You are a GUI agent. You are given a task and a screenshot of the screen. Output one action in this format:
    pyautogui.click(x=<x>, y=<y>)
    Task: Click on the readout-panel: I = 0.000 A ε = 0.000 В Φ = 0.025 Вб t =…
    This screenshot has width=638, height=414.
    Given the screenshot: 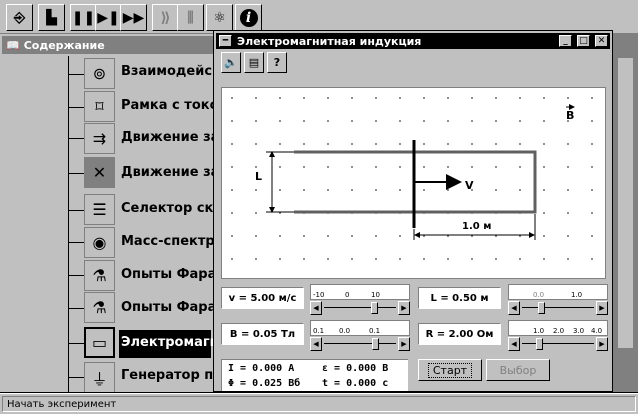 What is the action you would take?
    pyautogui.click(x=314, y=375)
    